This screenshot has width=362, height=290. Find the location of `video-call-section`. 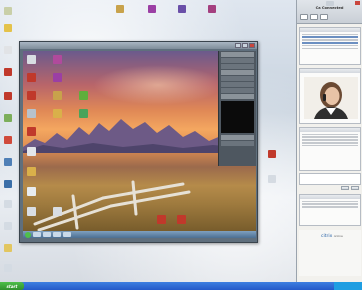

video-call-section is located at coordinates (330, 96).